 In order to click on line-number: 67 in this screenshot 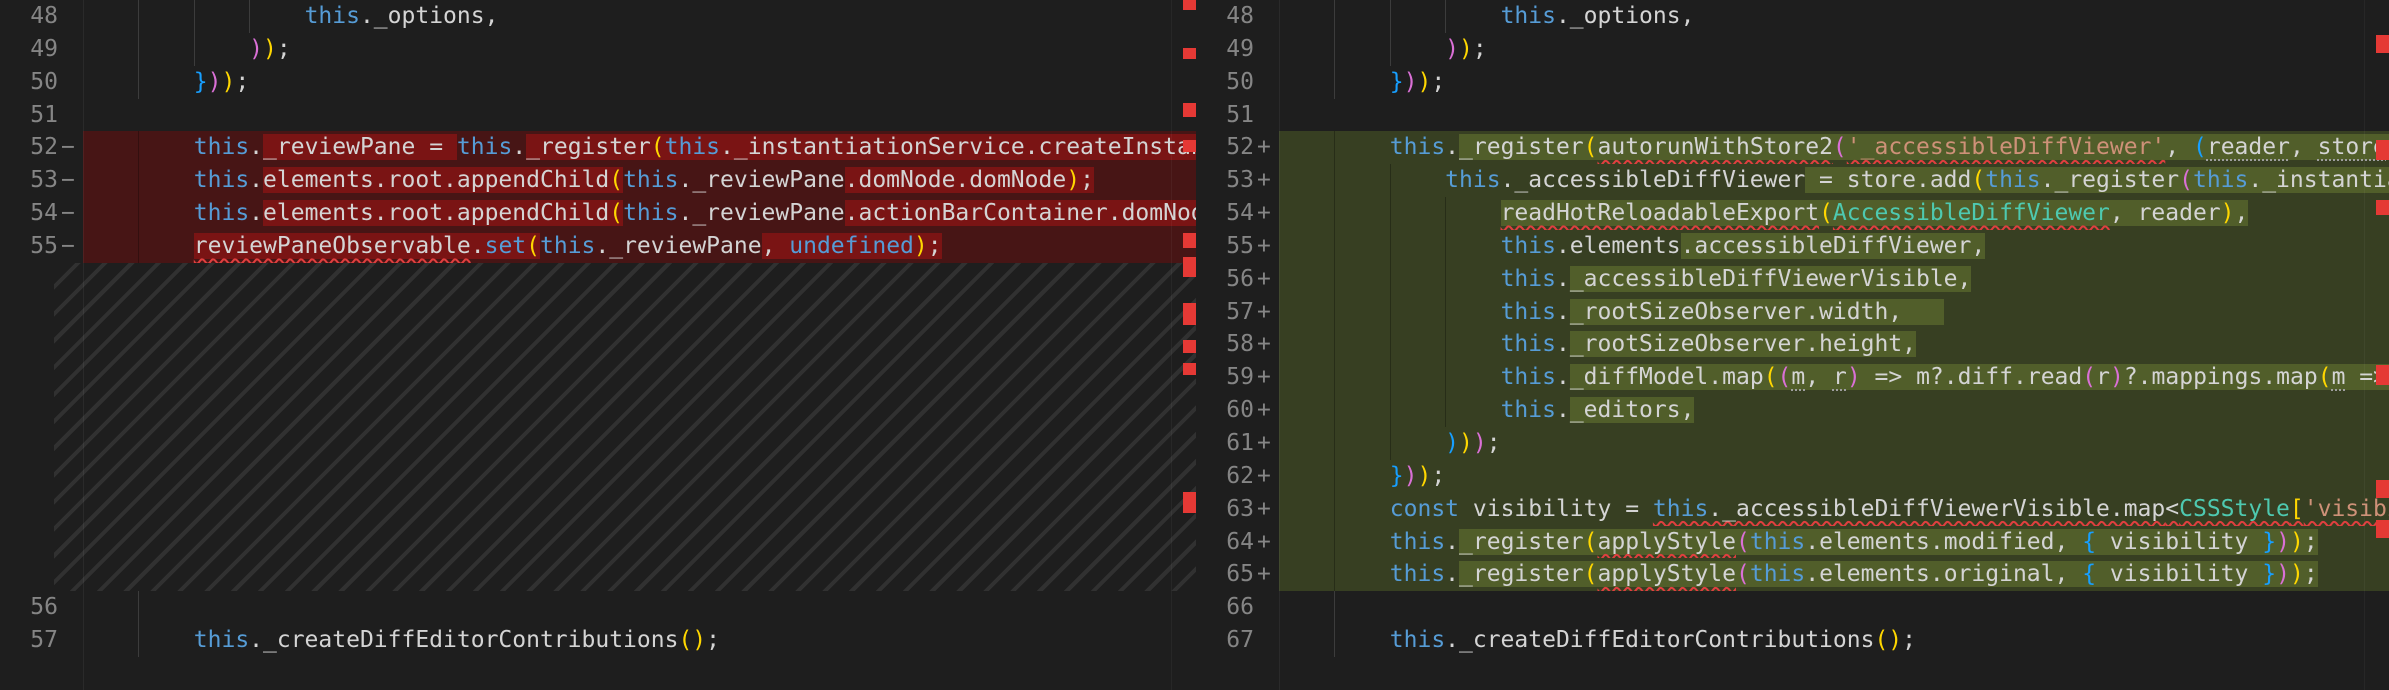, I will do `click(1225, 640)`.